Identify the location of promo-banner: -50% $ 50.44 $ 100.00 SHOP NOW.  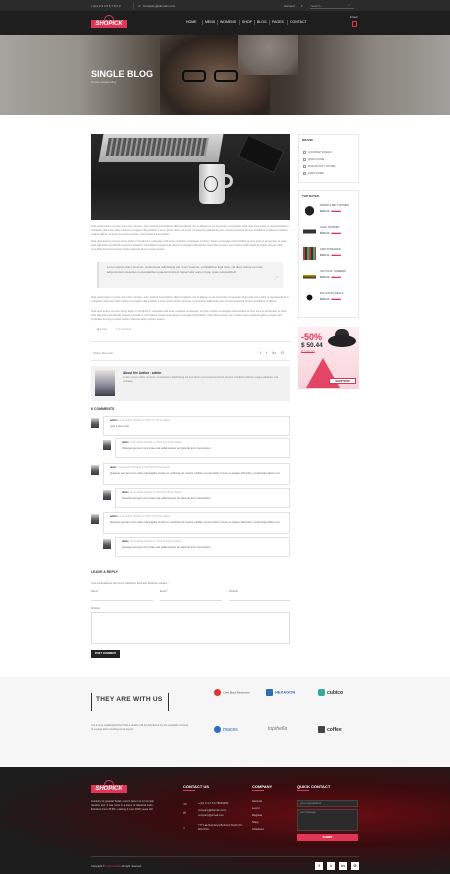
(328, 358).